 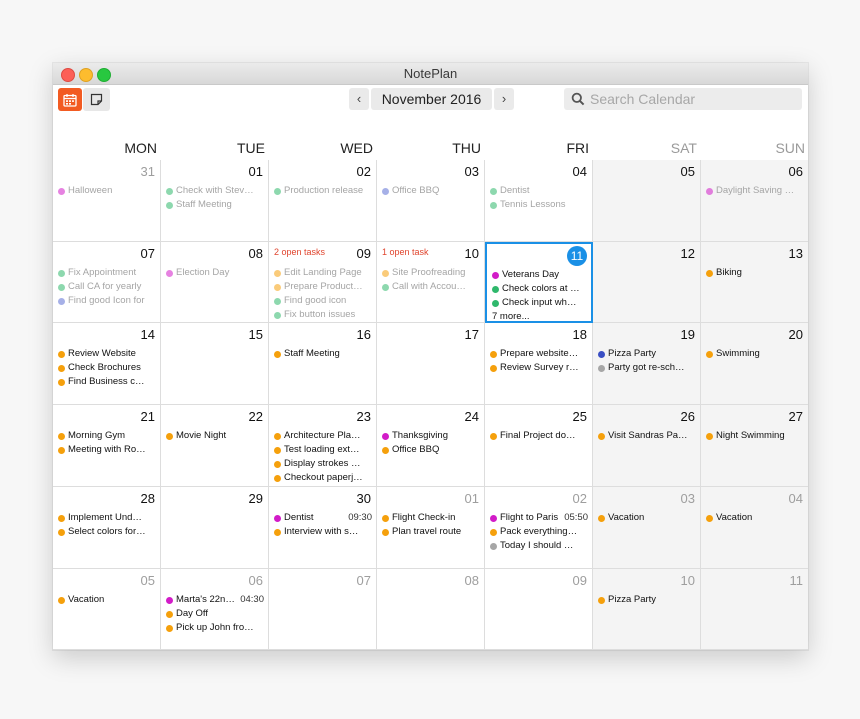 I want to click on event-item: Halloween, so click(x=107, y=191).